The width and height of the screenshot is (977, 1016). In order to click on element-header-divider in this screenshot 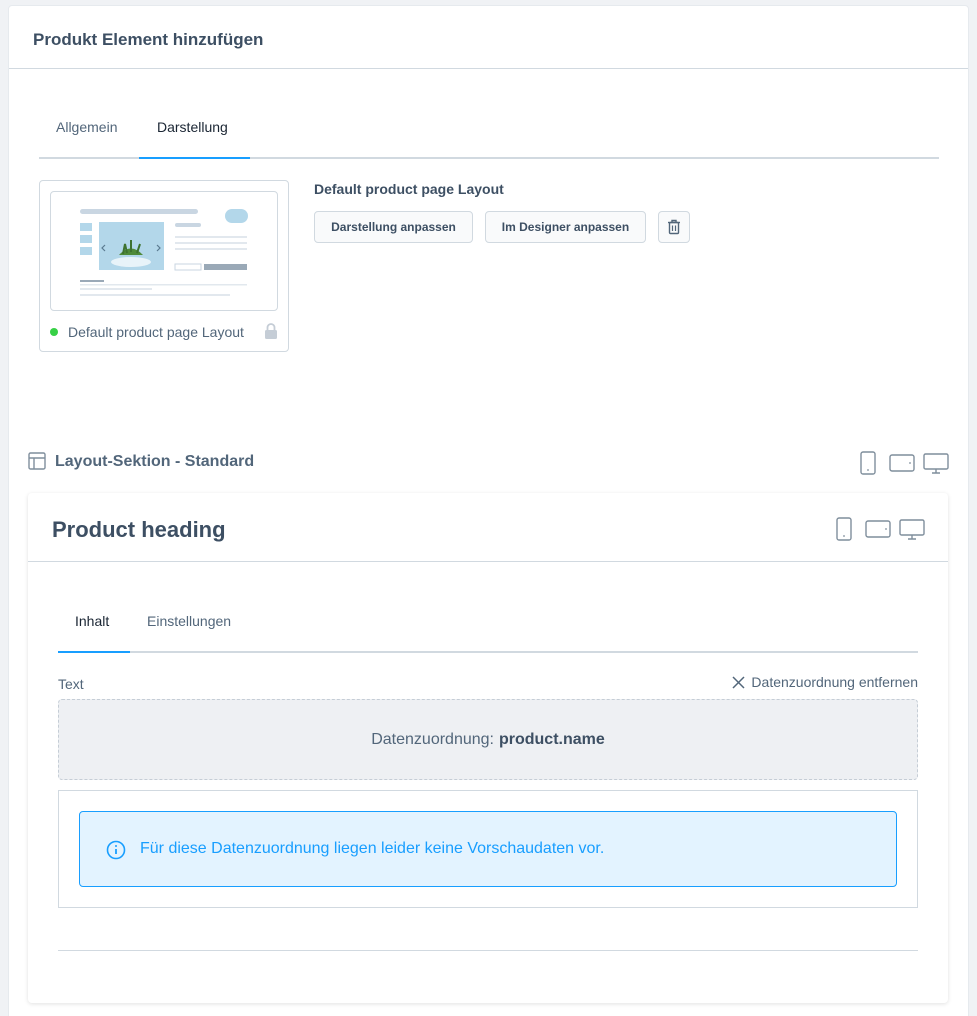, I will do `click(488, 561)`.